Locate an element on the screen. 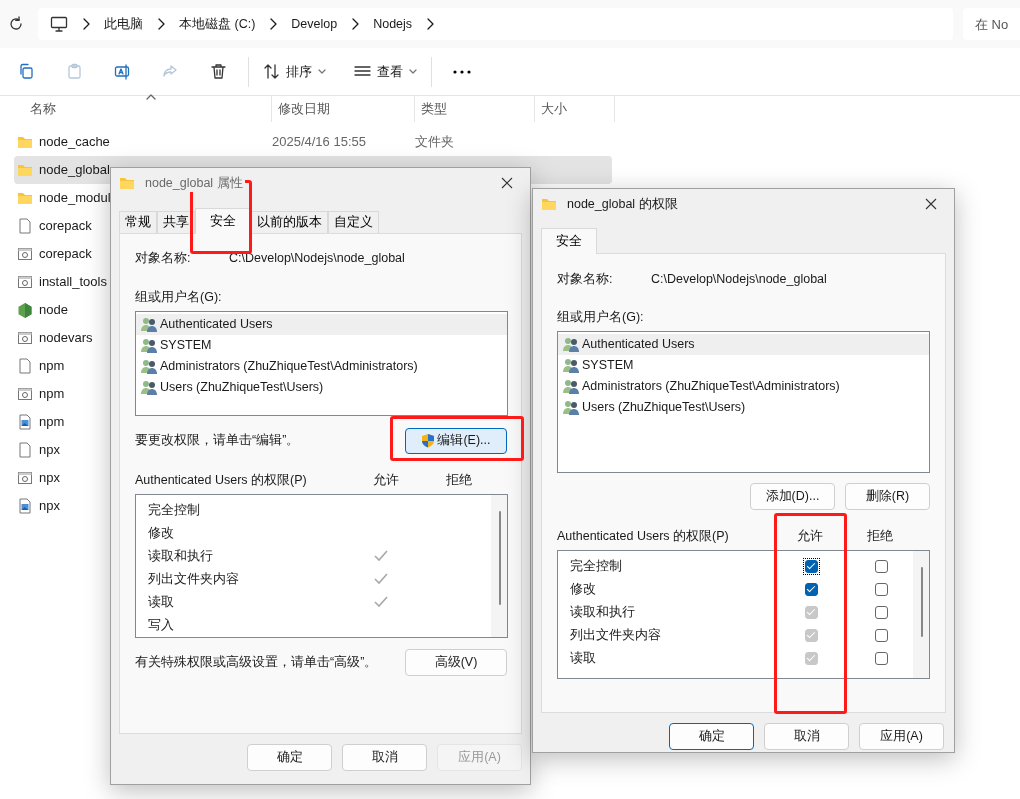  file-name: node_modul is located at coordinates (75, 198).